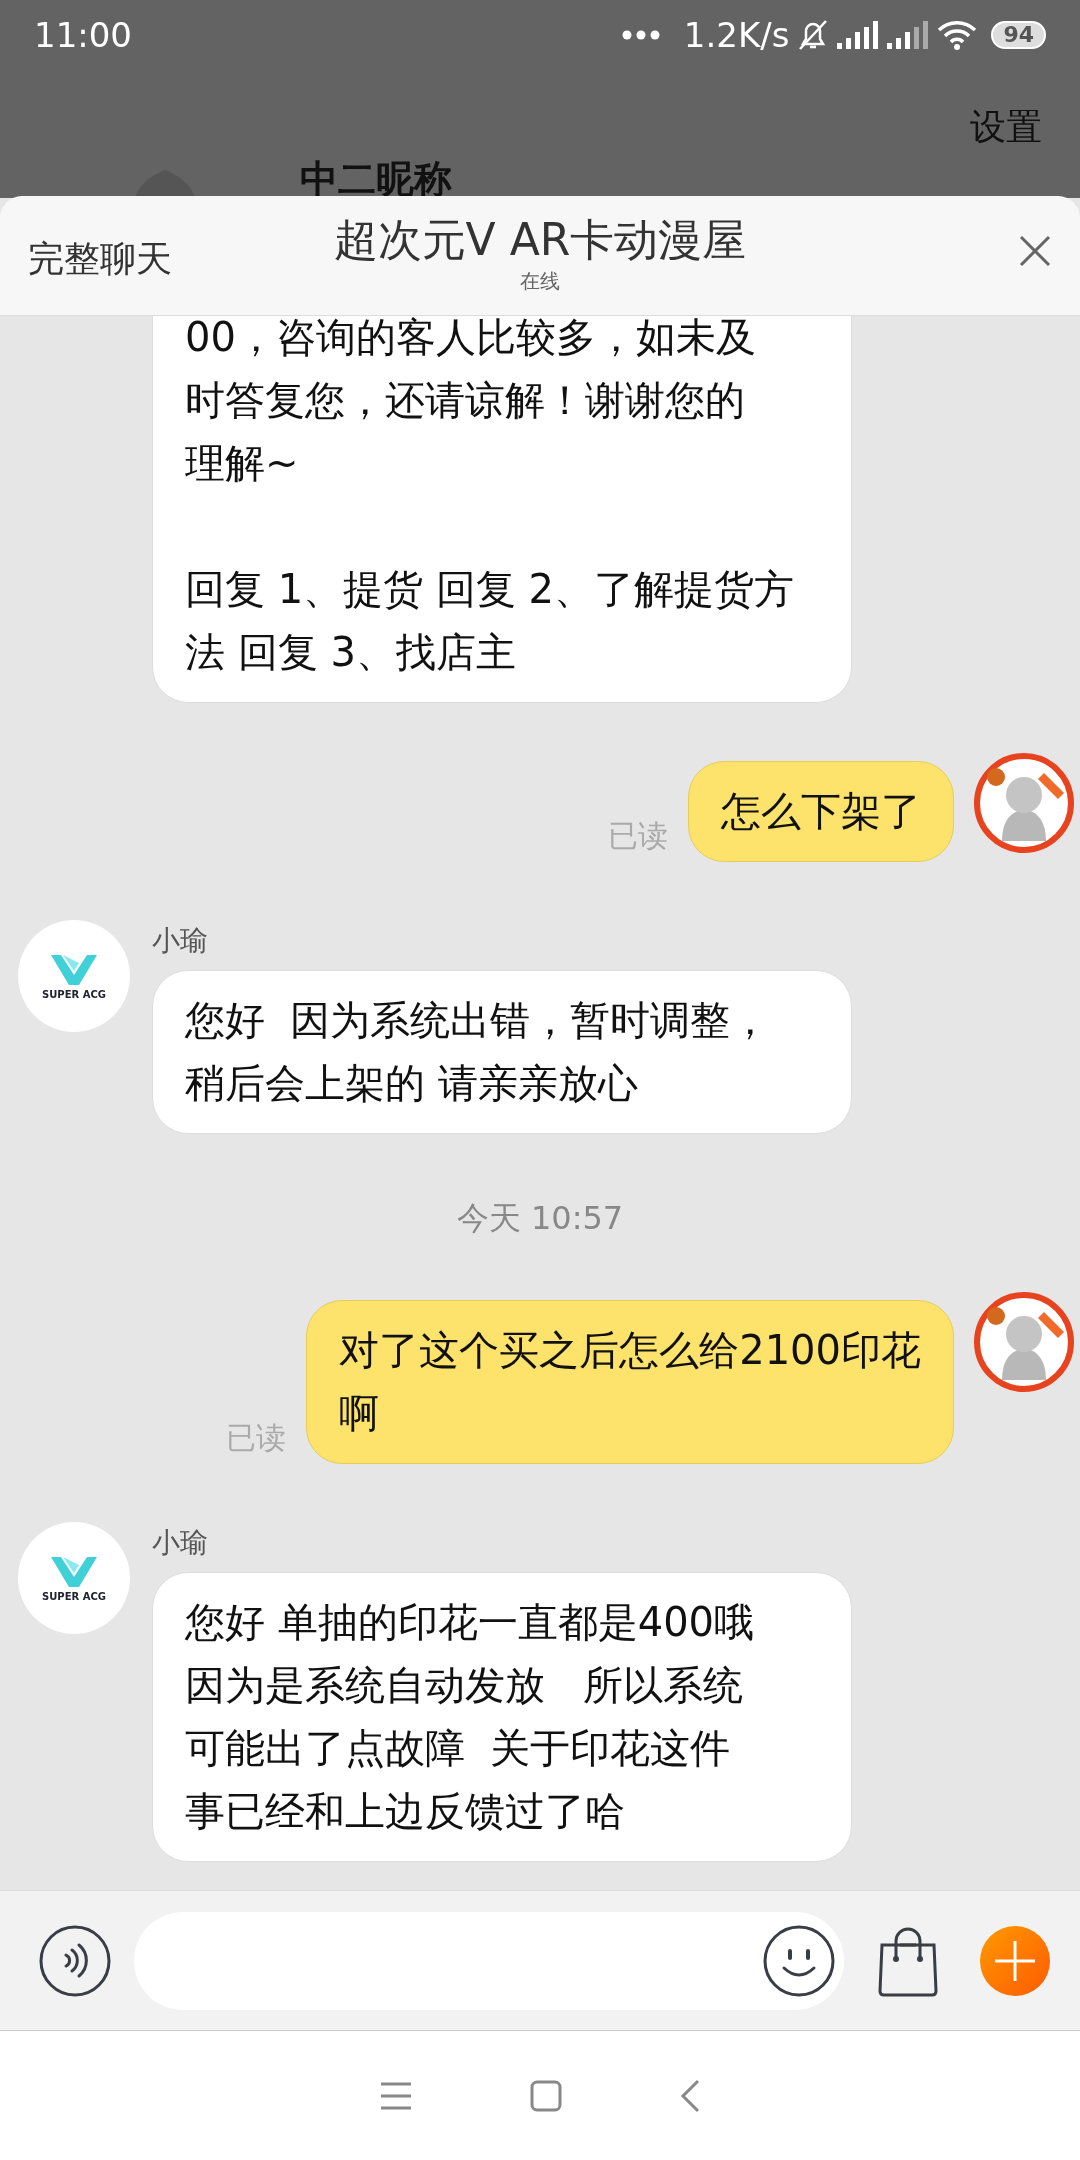  What do you see at coordinates (1035, 251) in the screenshot?
I see `close-button` at bounding box center [1035, 251].